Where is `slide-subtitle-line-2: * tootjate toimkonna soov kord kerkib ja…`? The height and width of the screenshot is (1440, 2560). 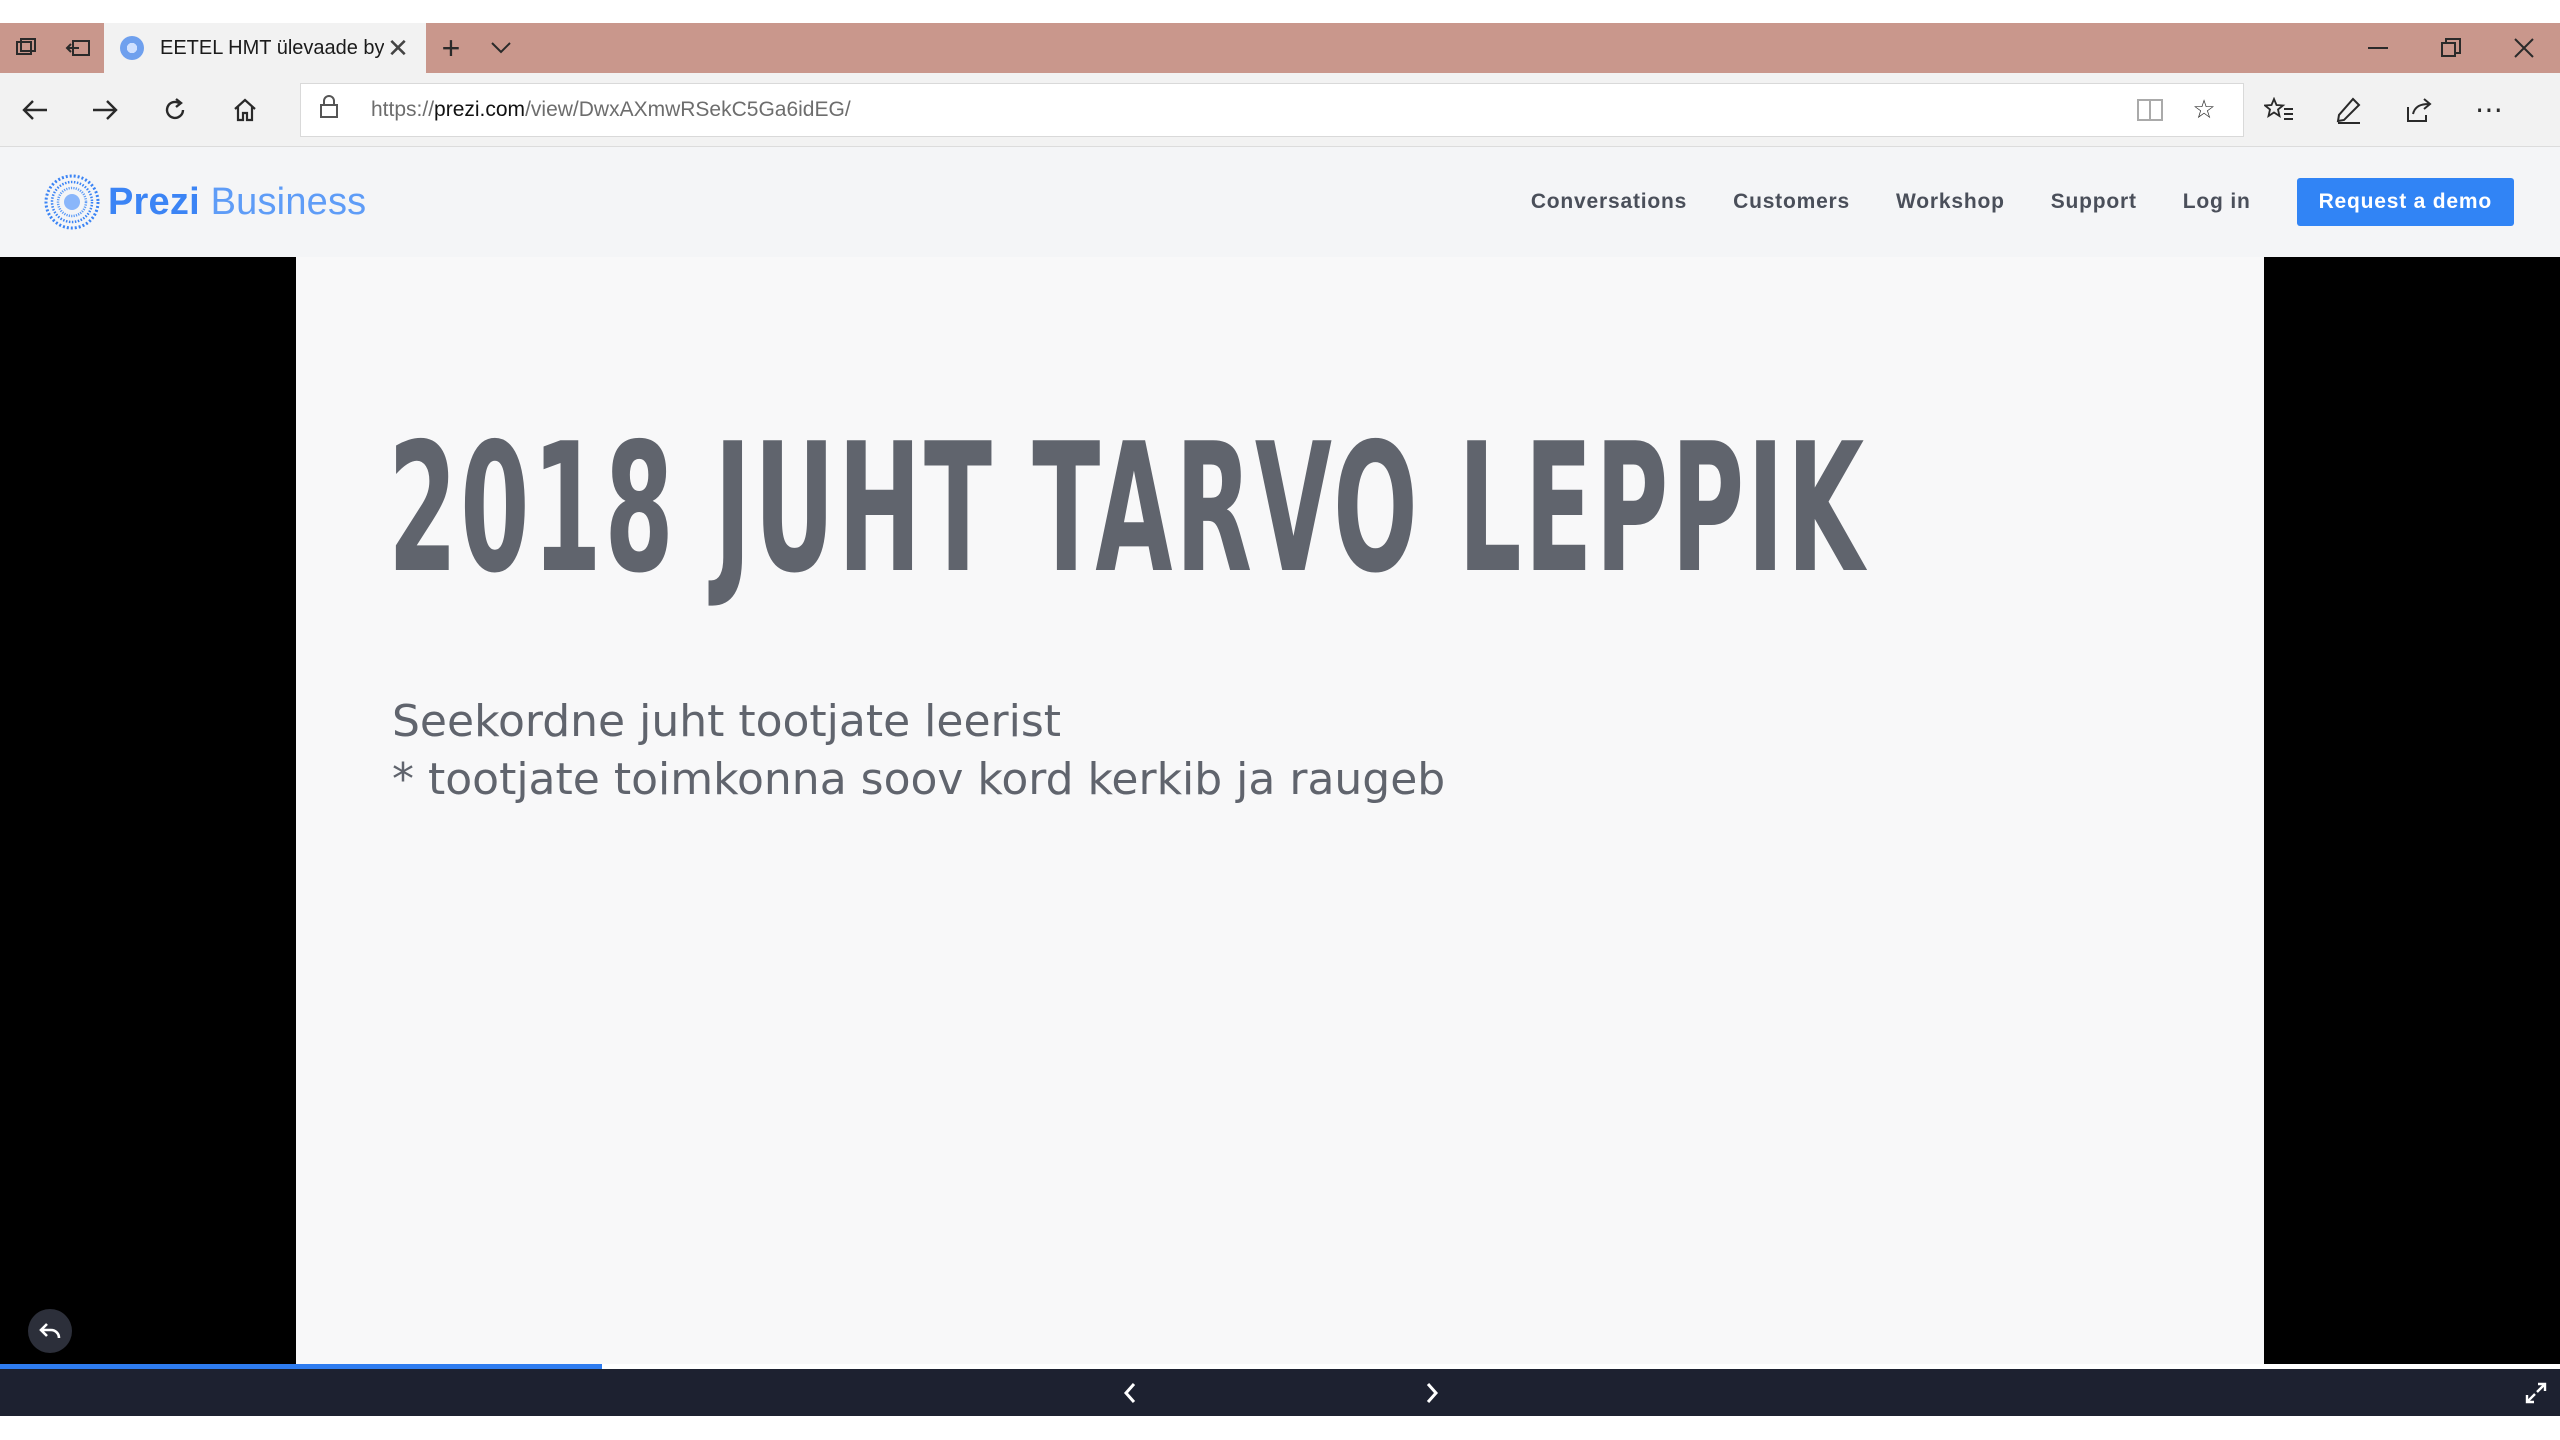
slide-subtitle-line-2: * tootjate toimkonna soov kord kerkib ja… is located at coordinates (919, 779).